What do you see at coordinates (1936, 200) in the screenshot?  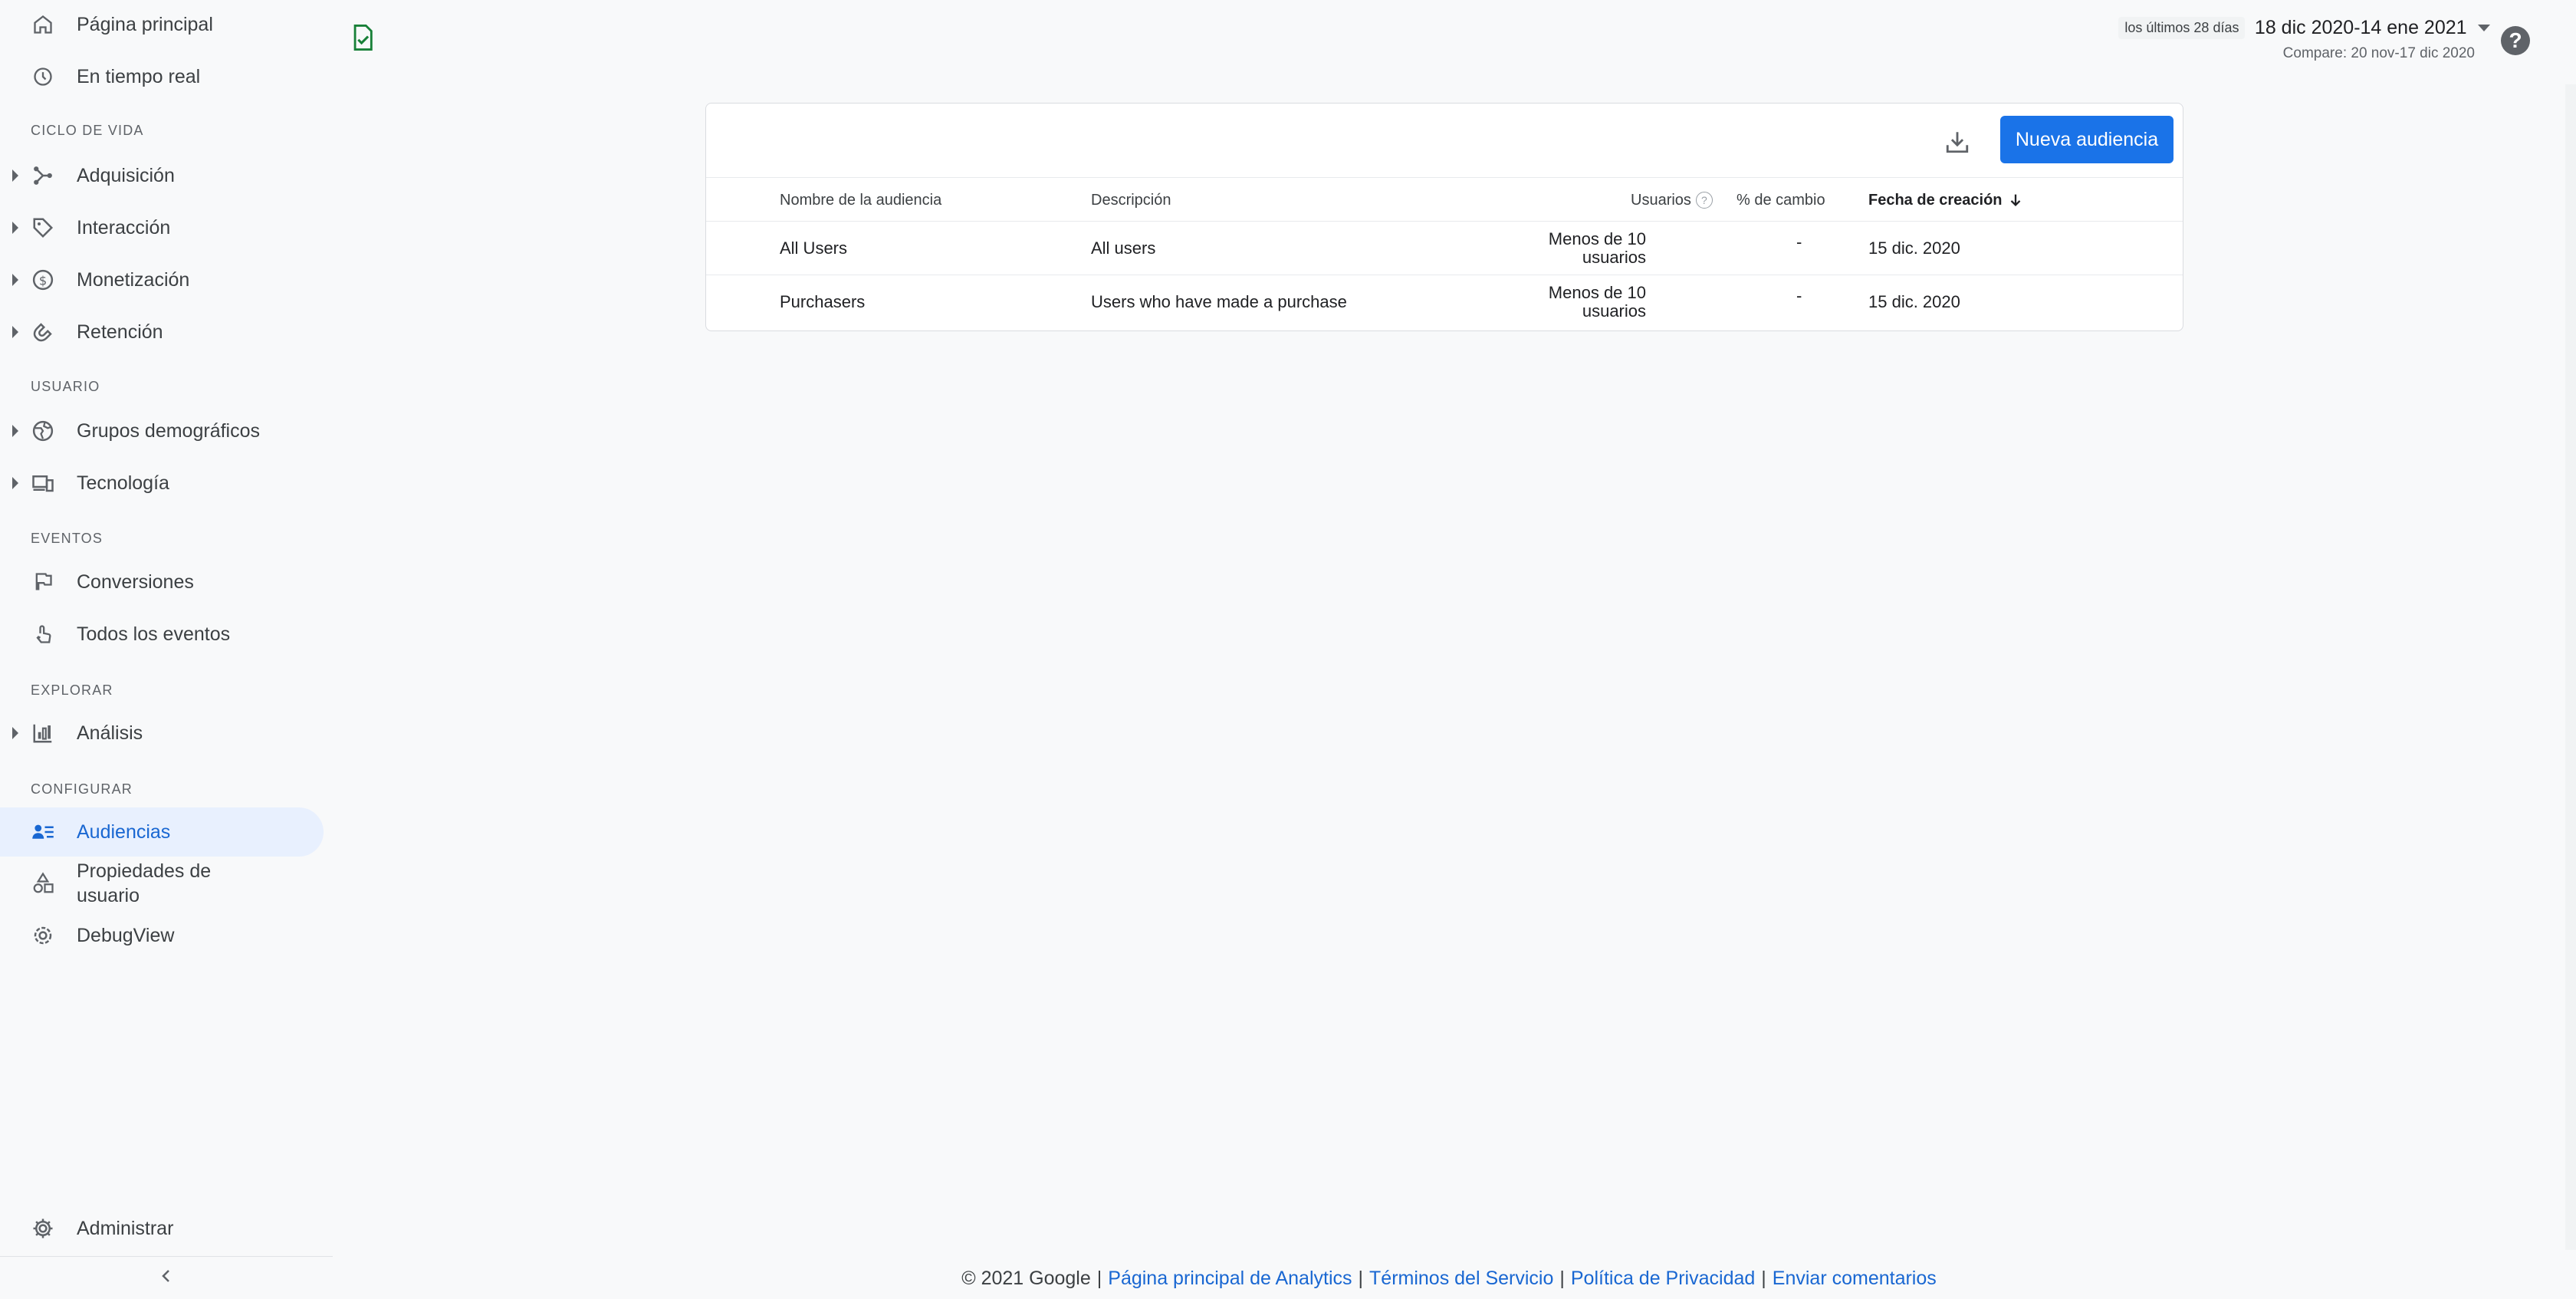 I see `created-header-label: Fecha de creación` at bounding box center [1936, 200].